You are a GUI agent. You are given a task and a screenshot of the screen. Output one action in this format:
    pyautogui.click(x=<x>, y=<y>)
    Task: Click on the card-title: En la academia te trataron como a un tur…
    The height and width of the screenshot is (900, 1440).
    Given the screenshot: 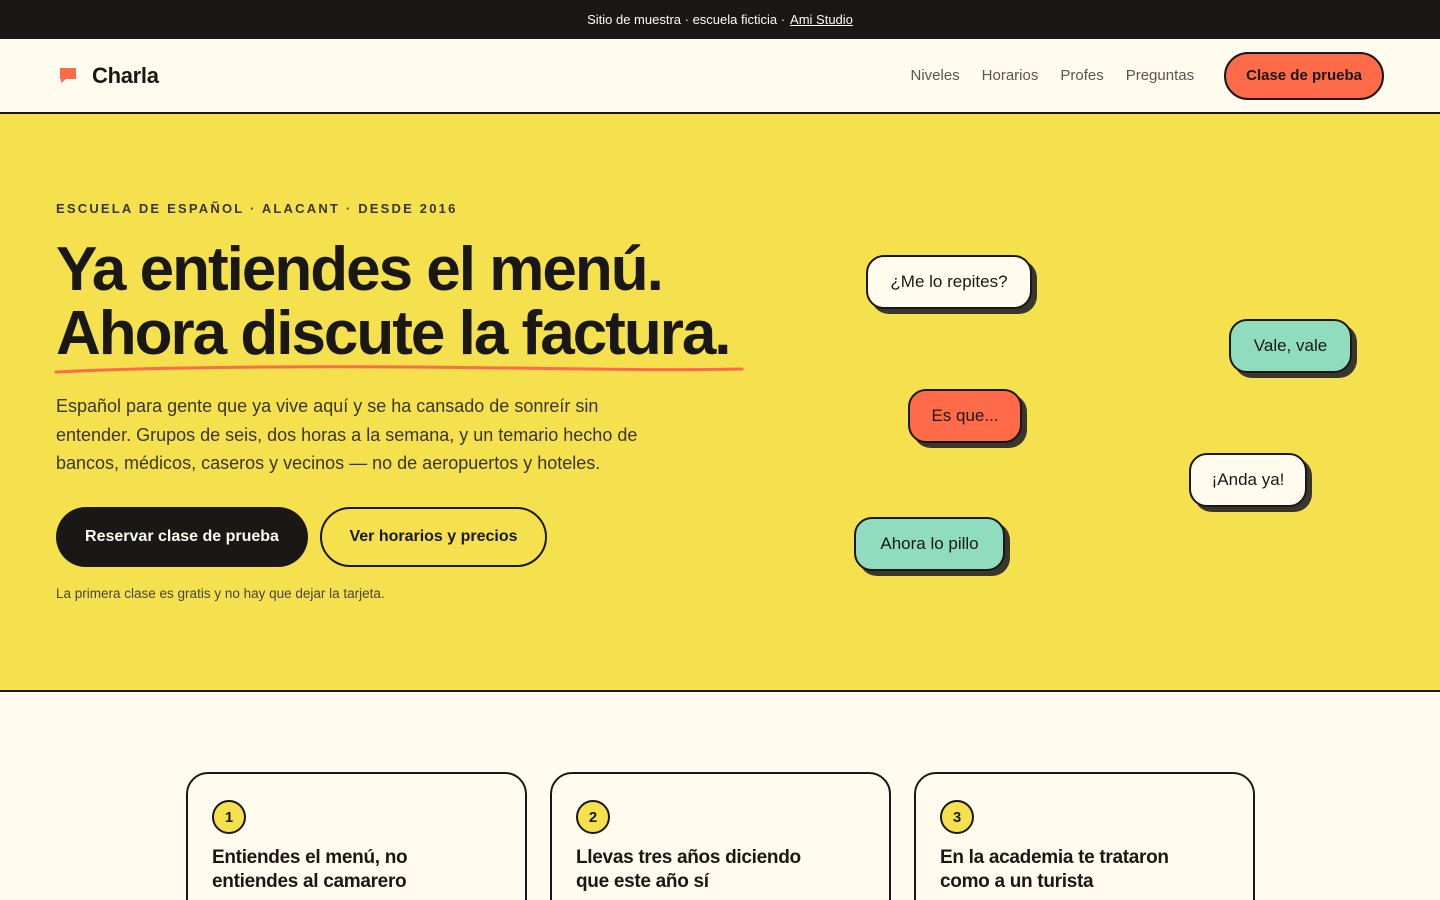 What is the action you would take?
    pyautogui.click(x=1054, y=869)
    